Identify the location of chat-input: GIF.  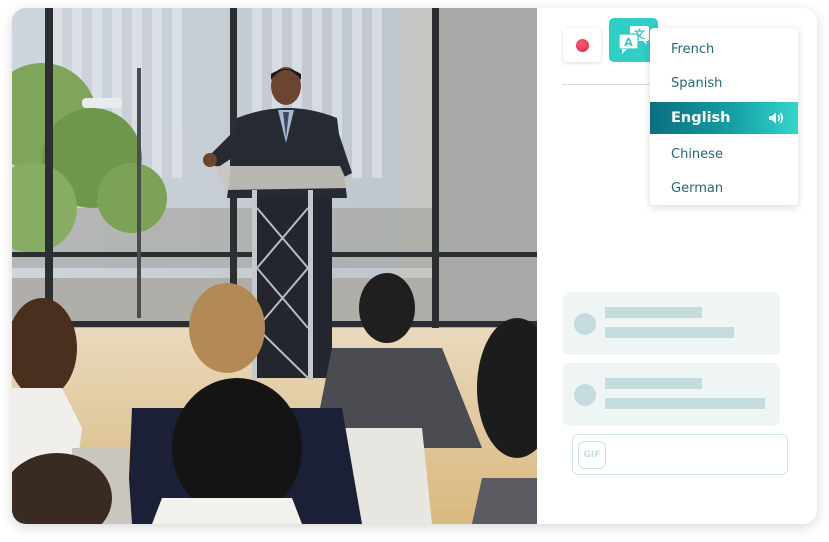
(680, 454).